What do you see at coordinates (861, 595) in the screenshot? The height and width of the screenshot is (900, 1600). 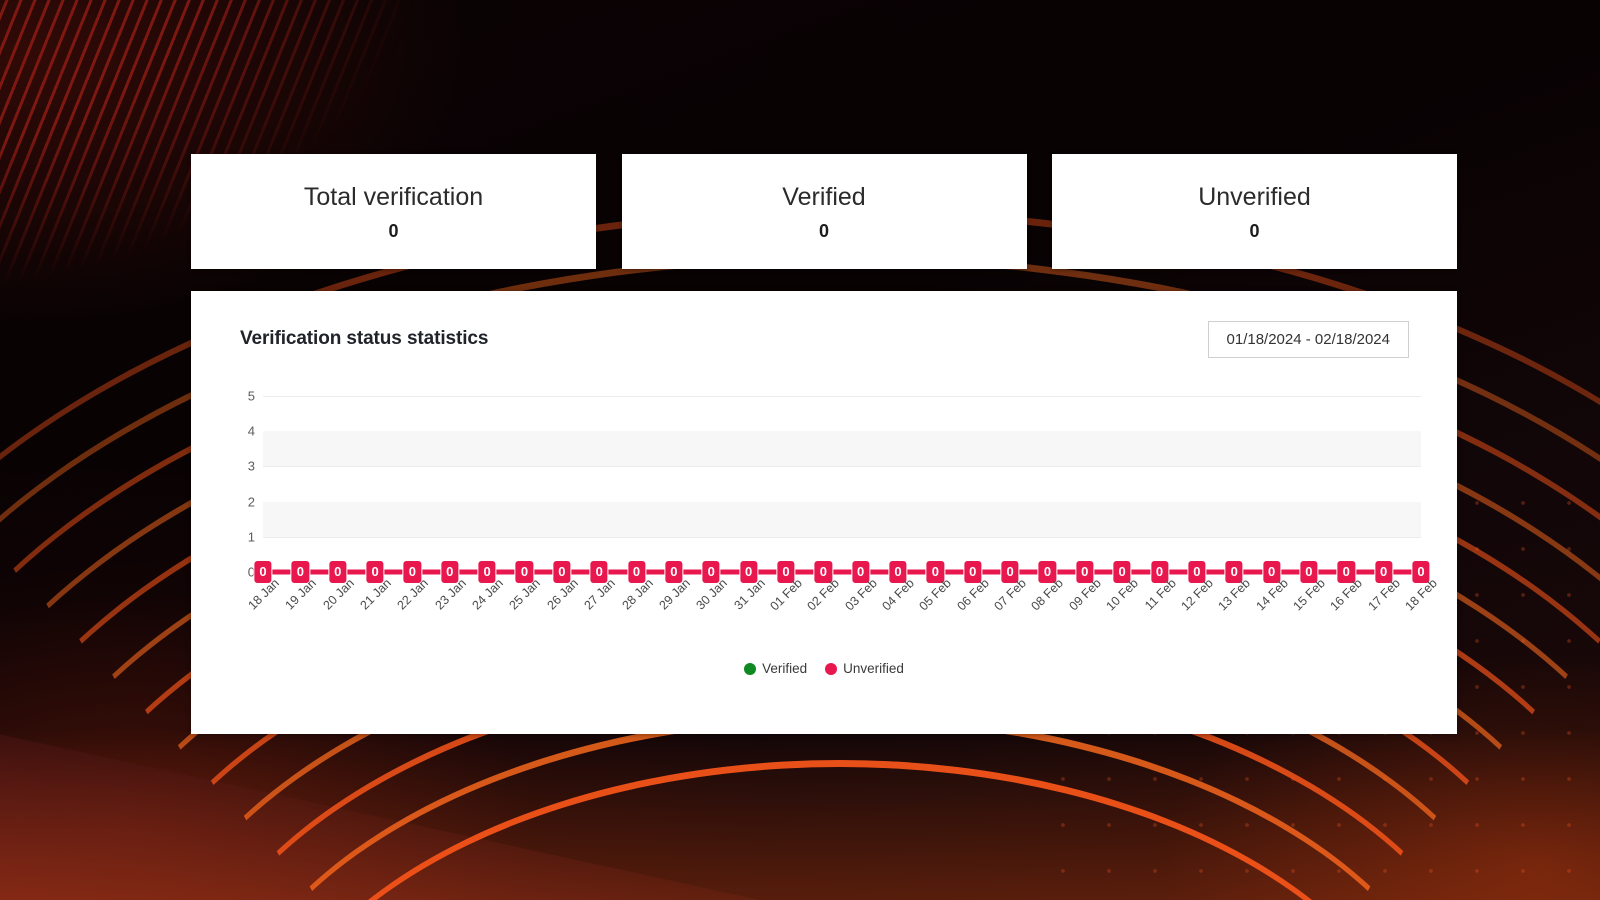 I see `x-axis-tick-label: 03 Feb` at bounding box center [861, 595].